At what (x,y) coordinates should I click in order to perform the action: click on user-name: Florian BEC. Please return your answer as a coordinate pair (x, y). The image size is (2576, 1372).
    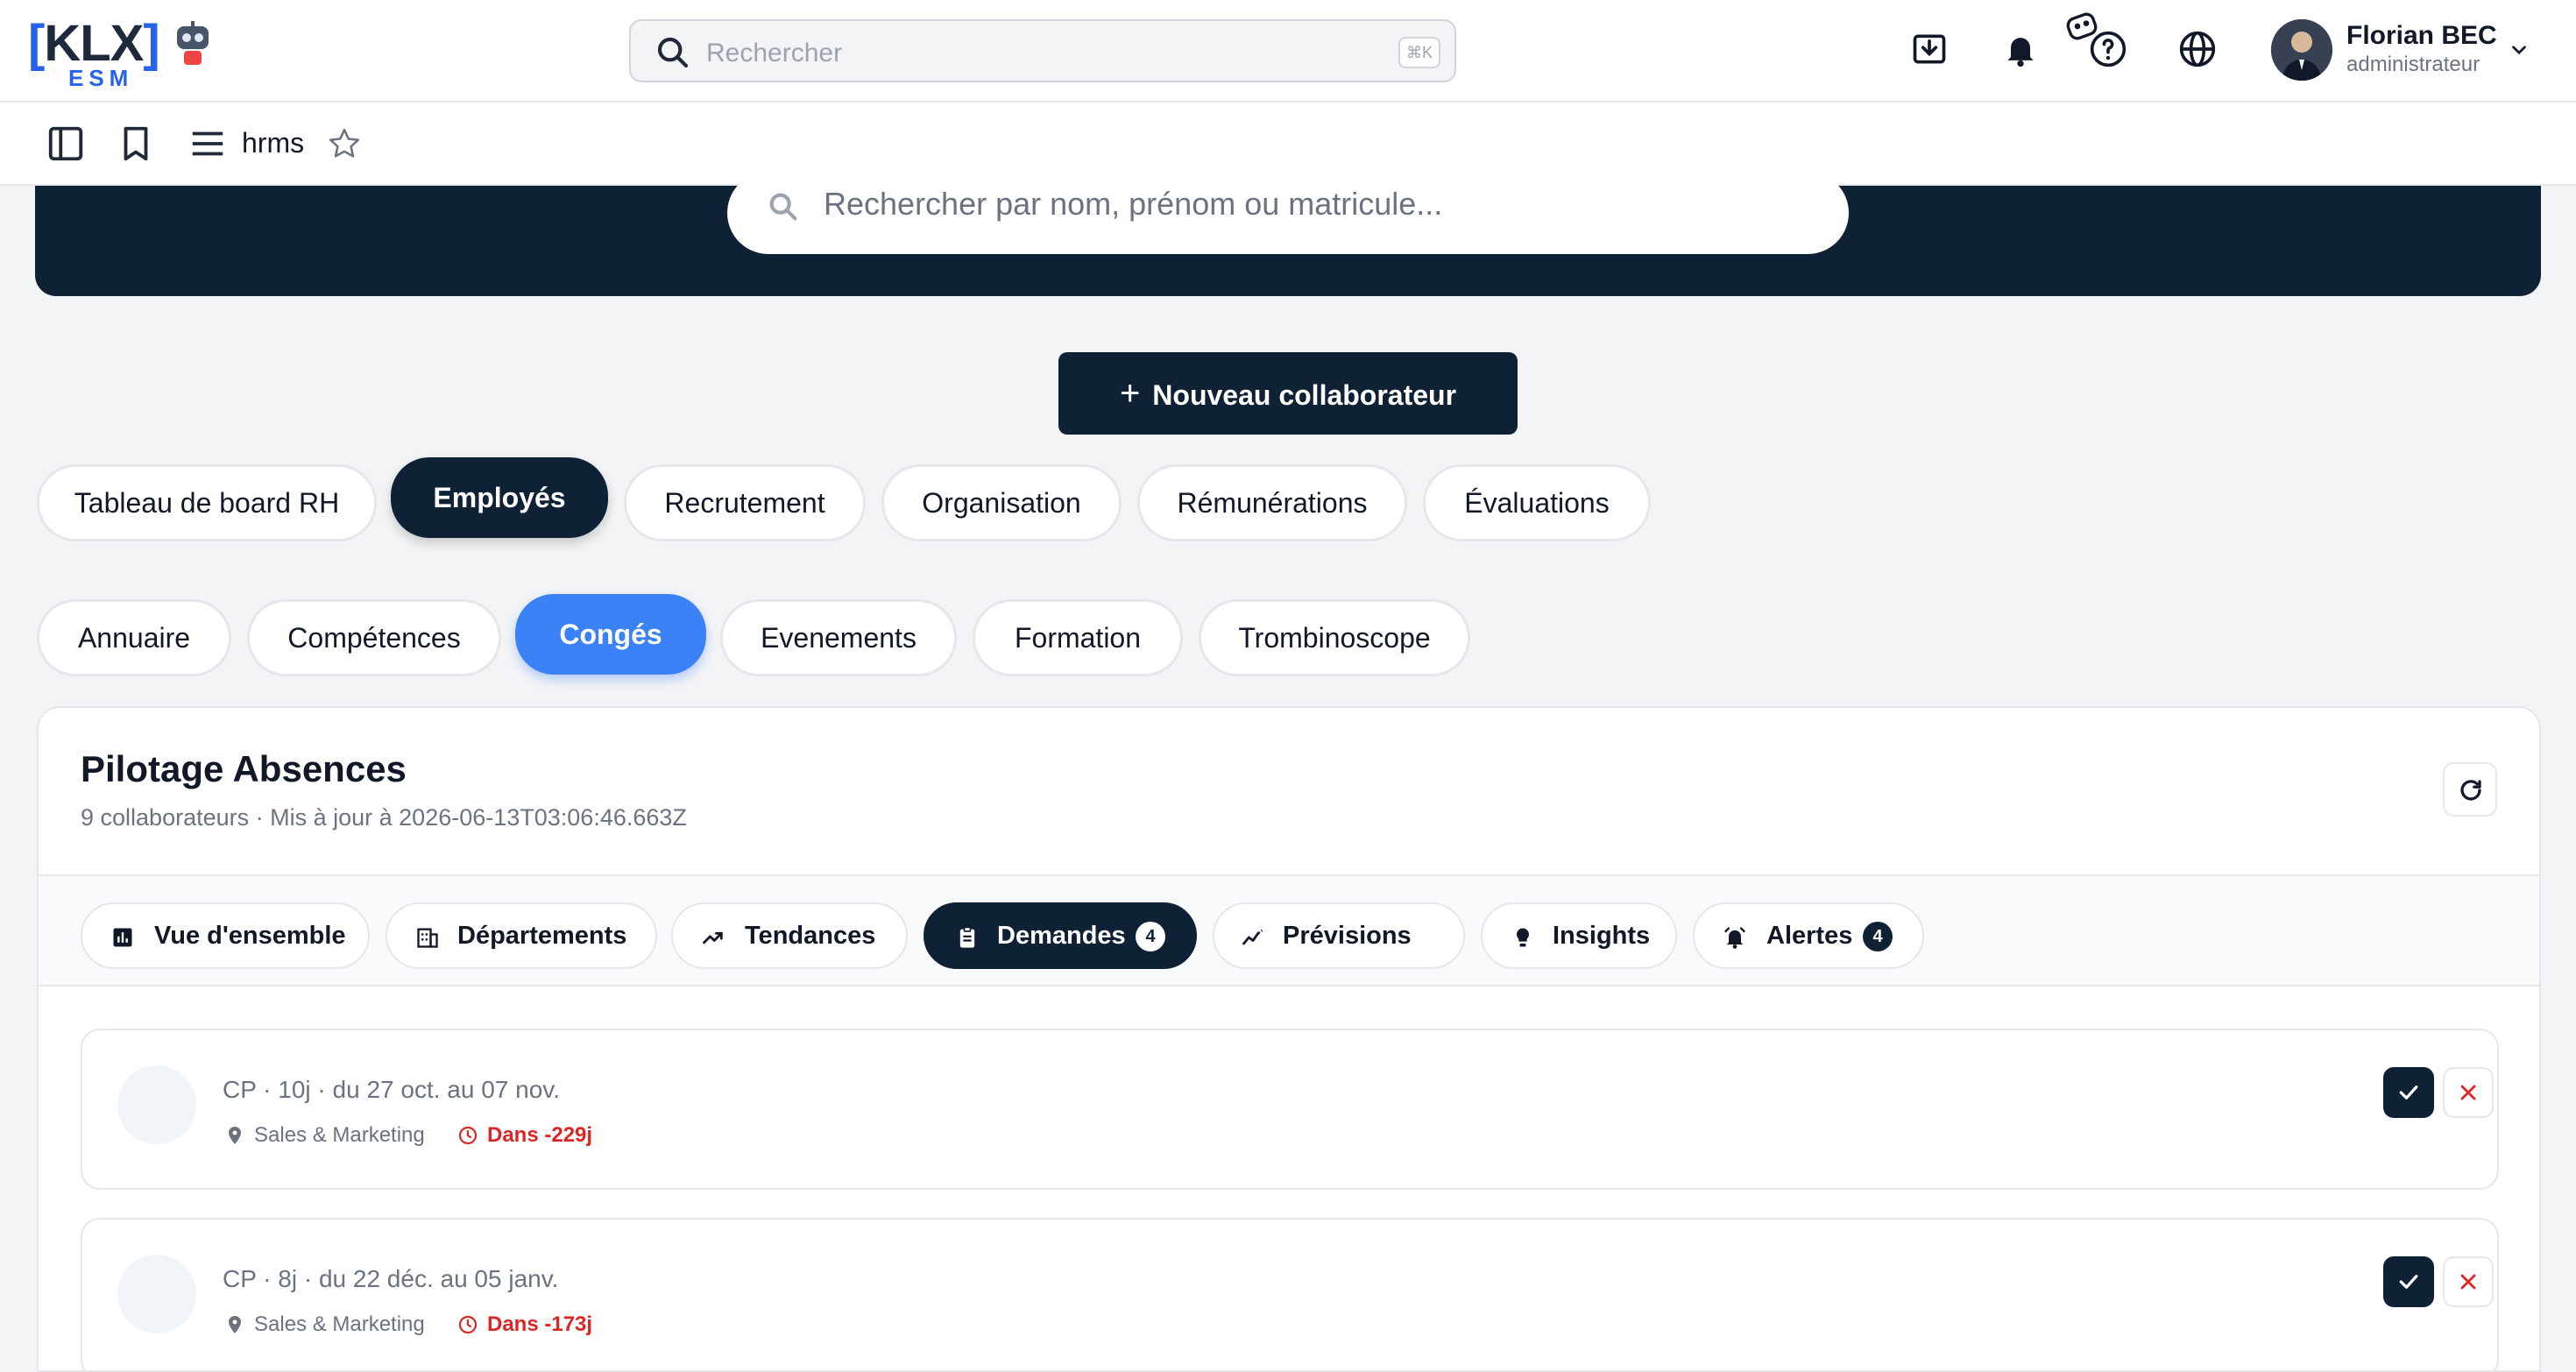
    Looking at the image, I should click on (2421, 36).